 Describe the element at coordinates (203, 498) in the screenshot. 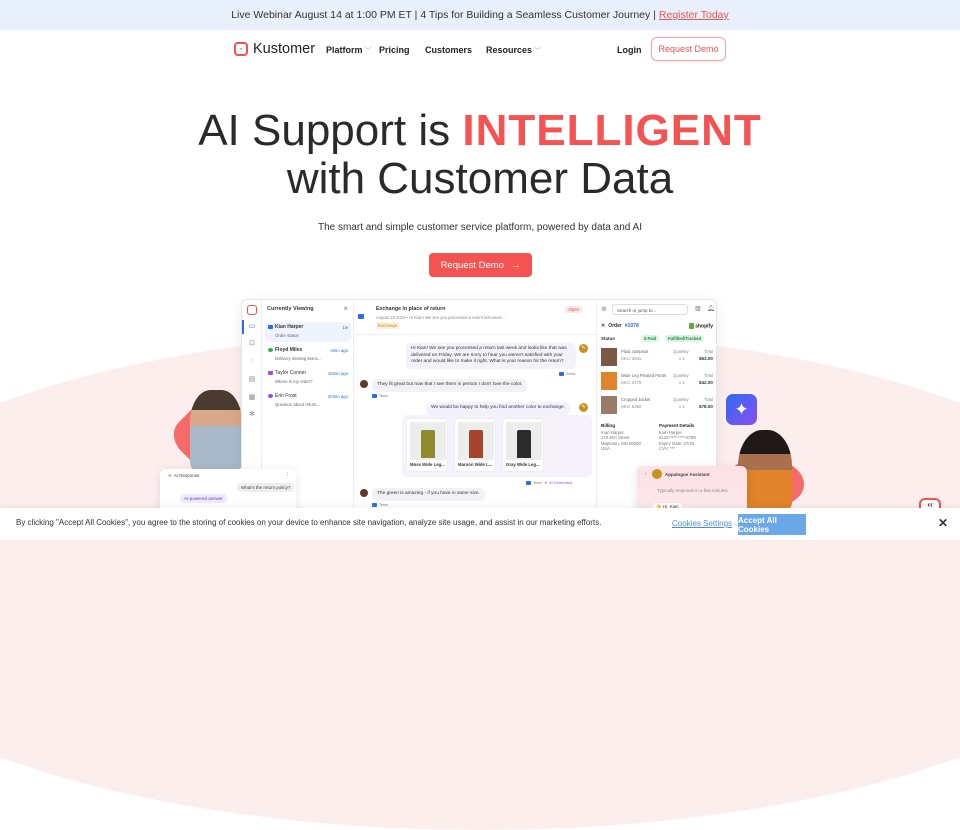

I see `ai-answer-bubble: AI-powered answer` at that location.